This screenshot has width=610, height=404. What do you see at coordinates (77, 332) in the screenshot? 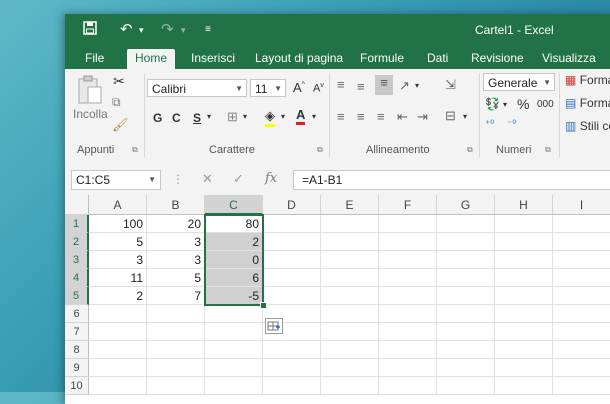
I see `row-header: 7` at bounding box center [77, 332].